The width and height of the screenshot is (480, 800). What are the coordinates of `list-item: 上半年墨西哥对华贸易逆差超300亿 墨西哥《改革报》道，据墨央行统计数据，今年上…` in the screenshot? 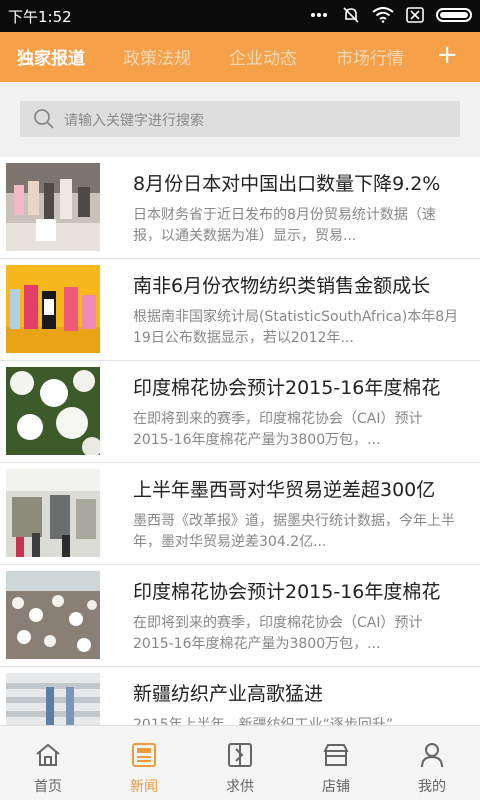 It's located at (240, 514).